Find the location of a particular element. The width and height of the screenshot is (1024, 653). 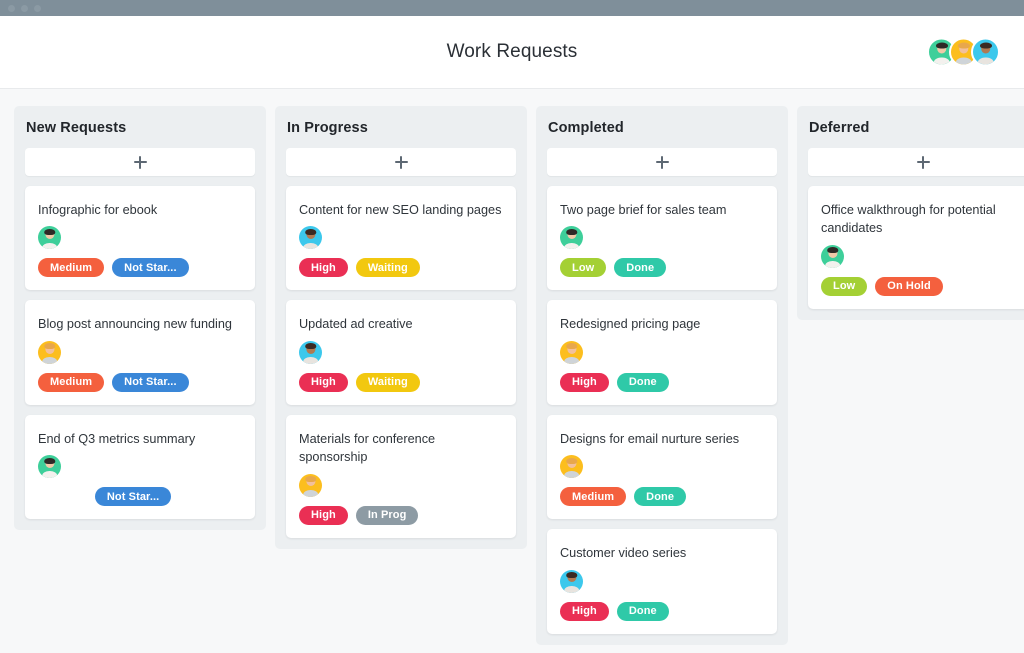

member-avatar-group is located at coordinates (963, 52).